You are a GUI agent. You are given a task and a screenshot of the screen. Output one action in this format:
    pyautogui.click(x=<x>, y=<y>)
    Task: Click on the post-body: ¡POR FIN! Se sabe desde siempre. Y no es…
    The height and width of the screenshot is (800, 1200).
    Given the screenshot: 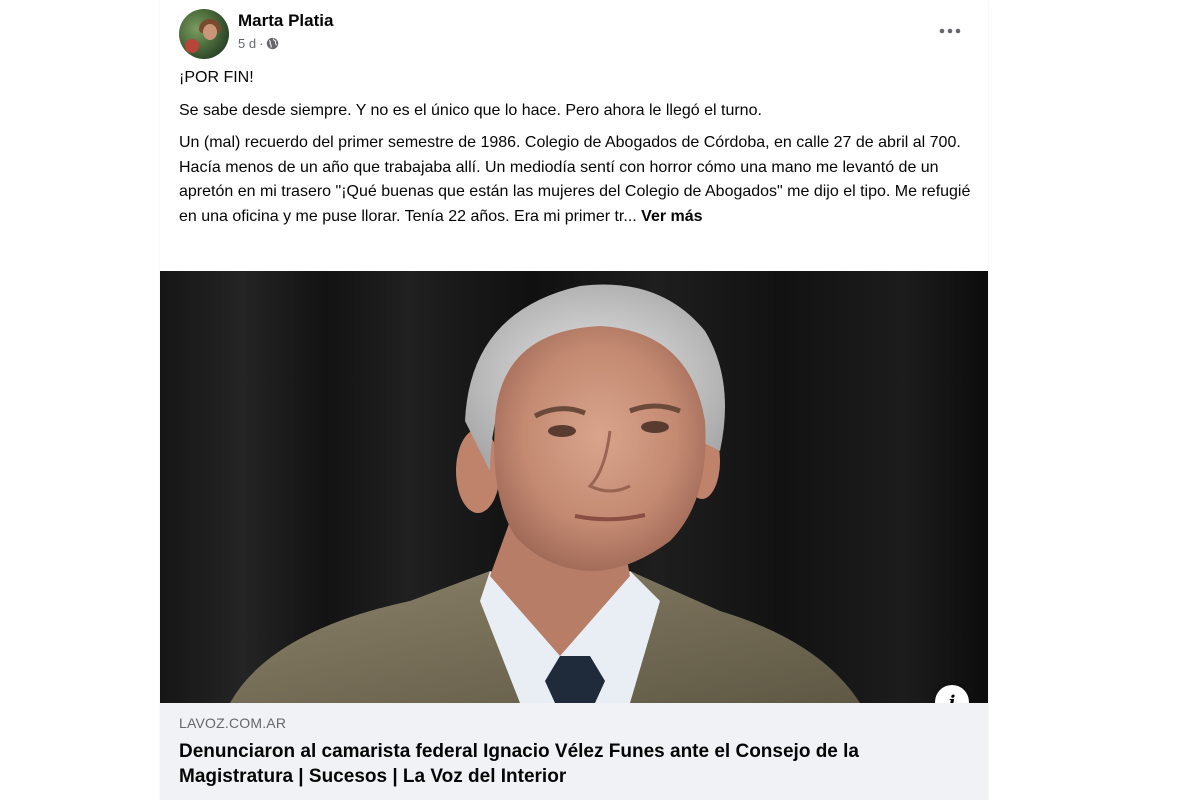 What is the action you would take?
    pyautogui.click(x=576, y=151)
    